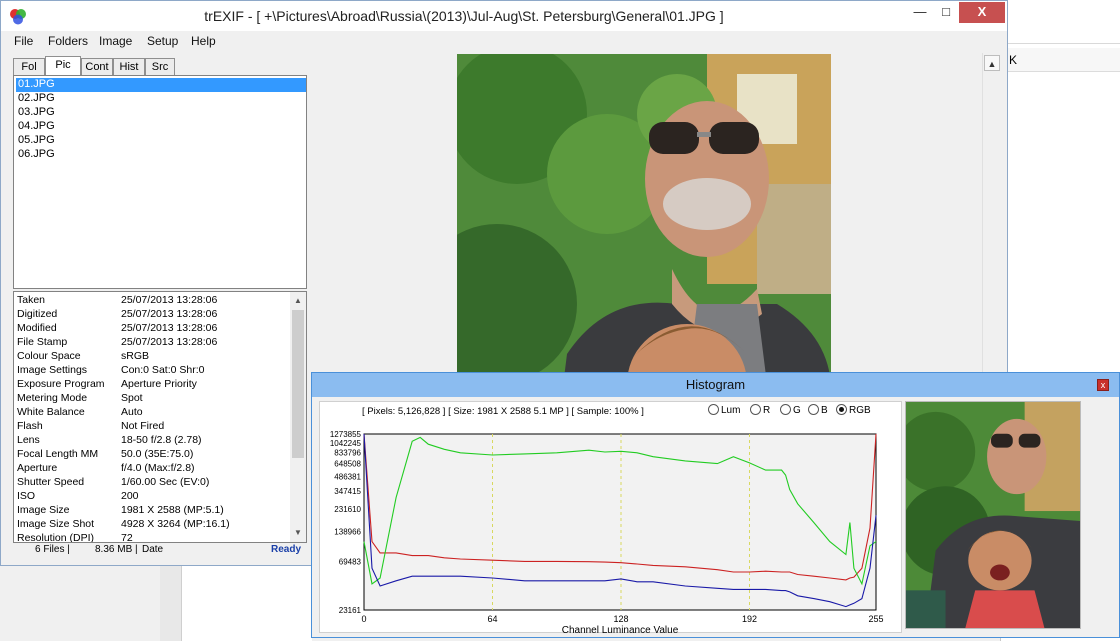 The image size is (1120, 641). I want to click on status-total-size: 8.36 MB |, so click(116, 549).